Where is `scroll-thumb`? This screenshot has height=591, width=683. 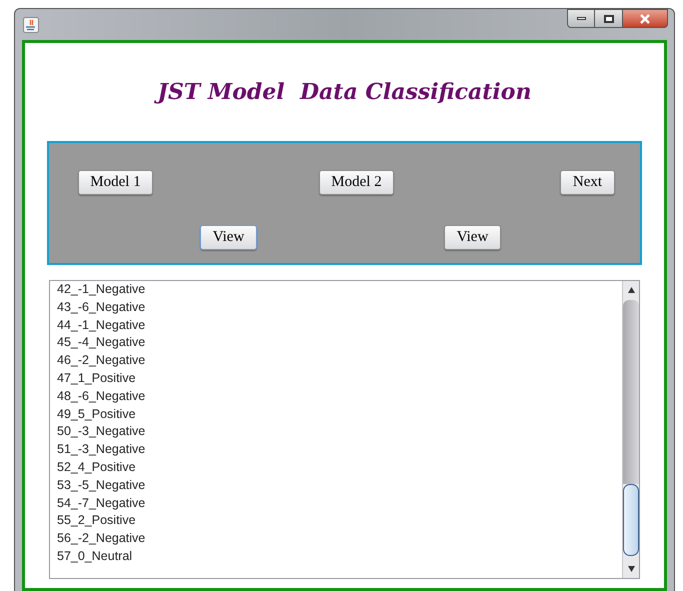 scroll-thumb is located at coordinates (631, 520).